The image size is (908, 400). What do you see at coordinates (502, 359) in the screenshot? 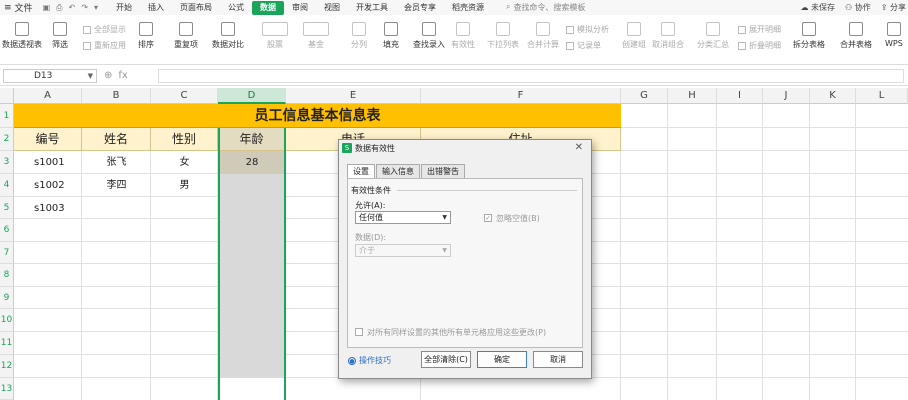
I see `ok-button: 确定` at bounding box center [502, 359].